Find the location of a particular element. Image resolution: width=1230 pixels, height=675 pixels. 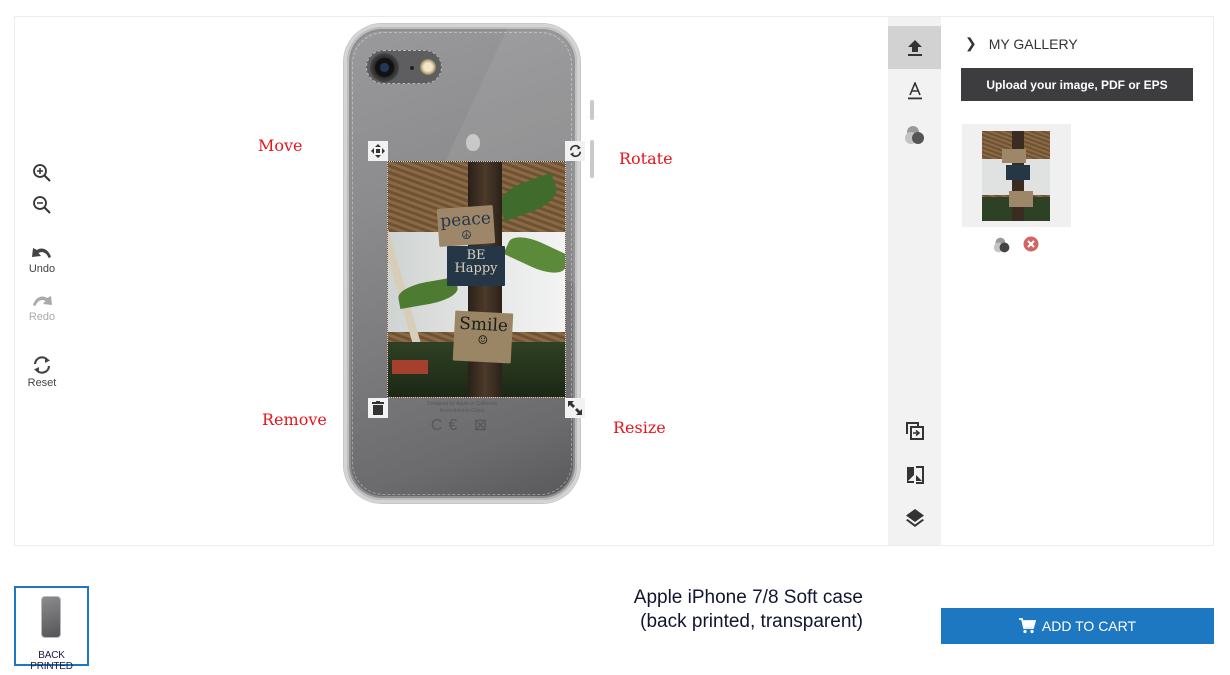

view-back-printed: BACK PRINTED is located at coordinates (51, 629).